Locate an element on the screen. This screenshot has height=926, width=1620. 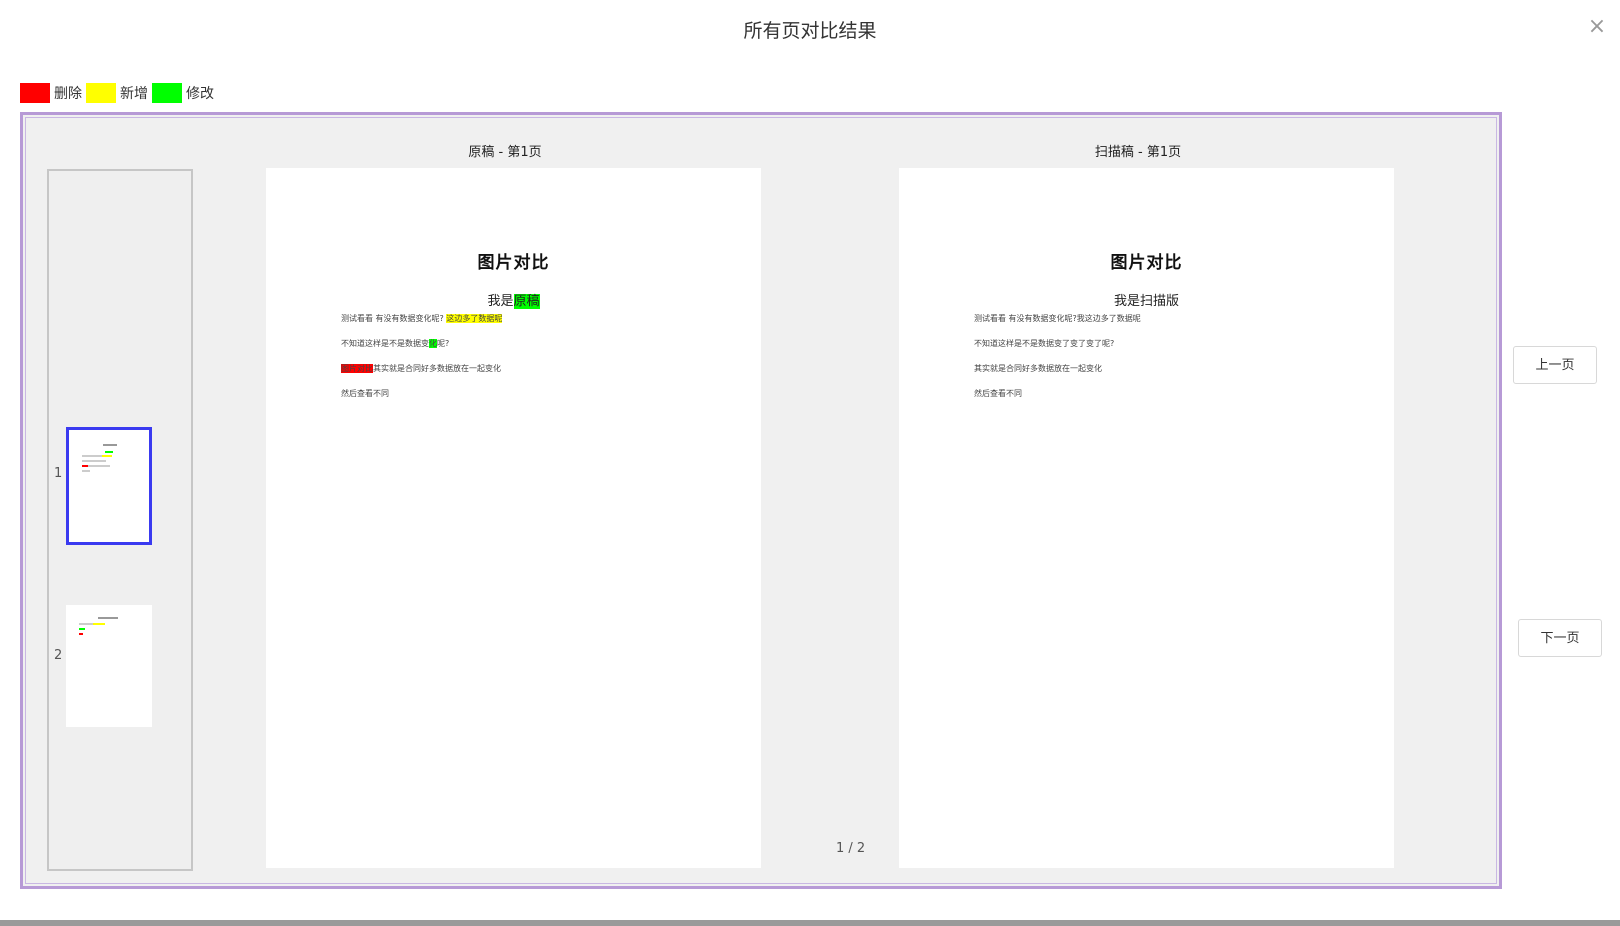
original-line-2: 不知道这样是不是数据变化呢? is located at coordinates (395, 343).